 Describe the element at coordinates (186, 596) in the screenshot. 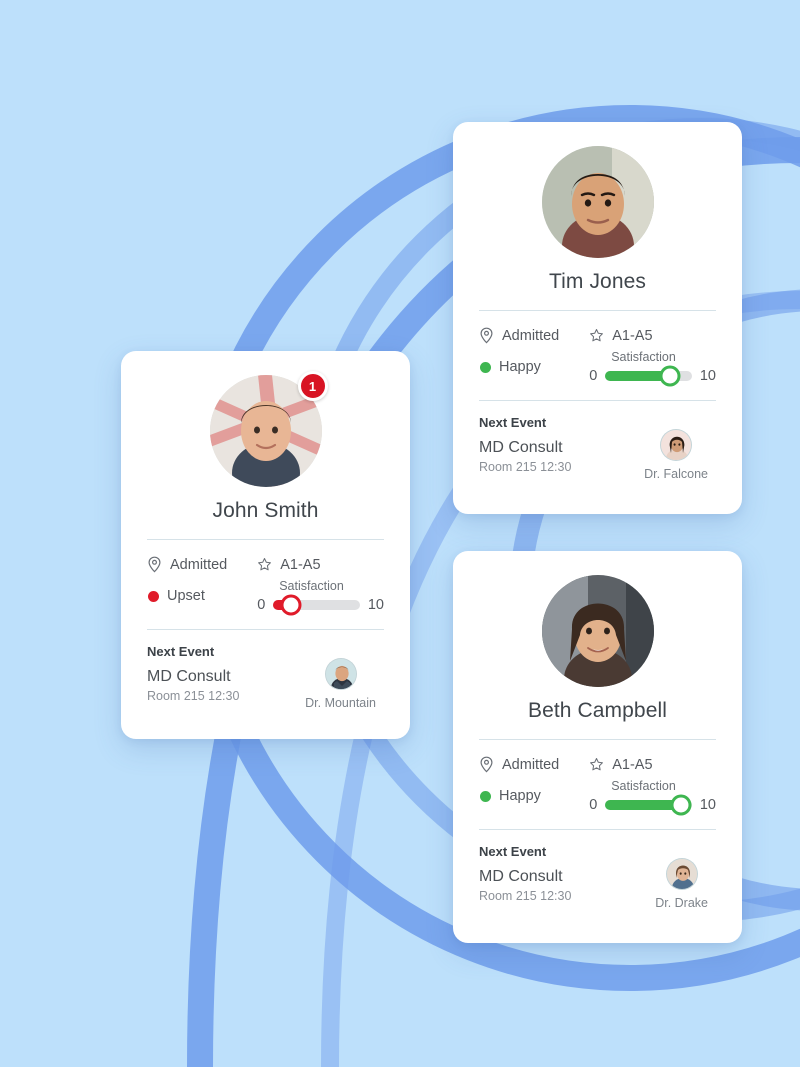

I see `mood-label: Upset` at that location.